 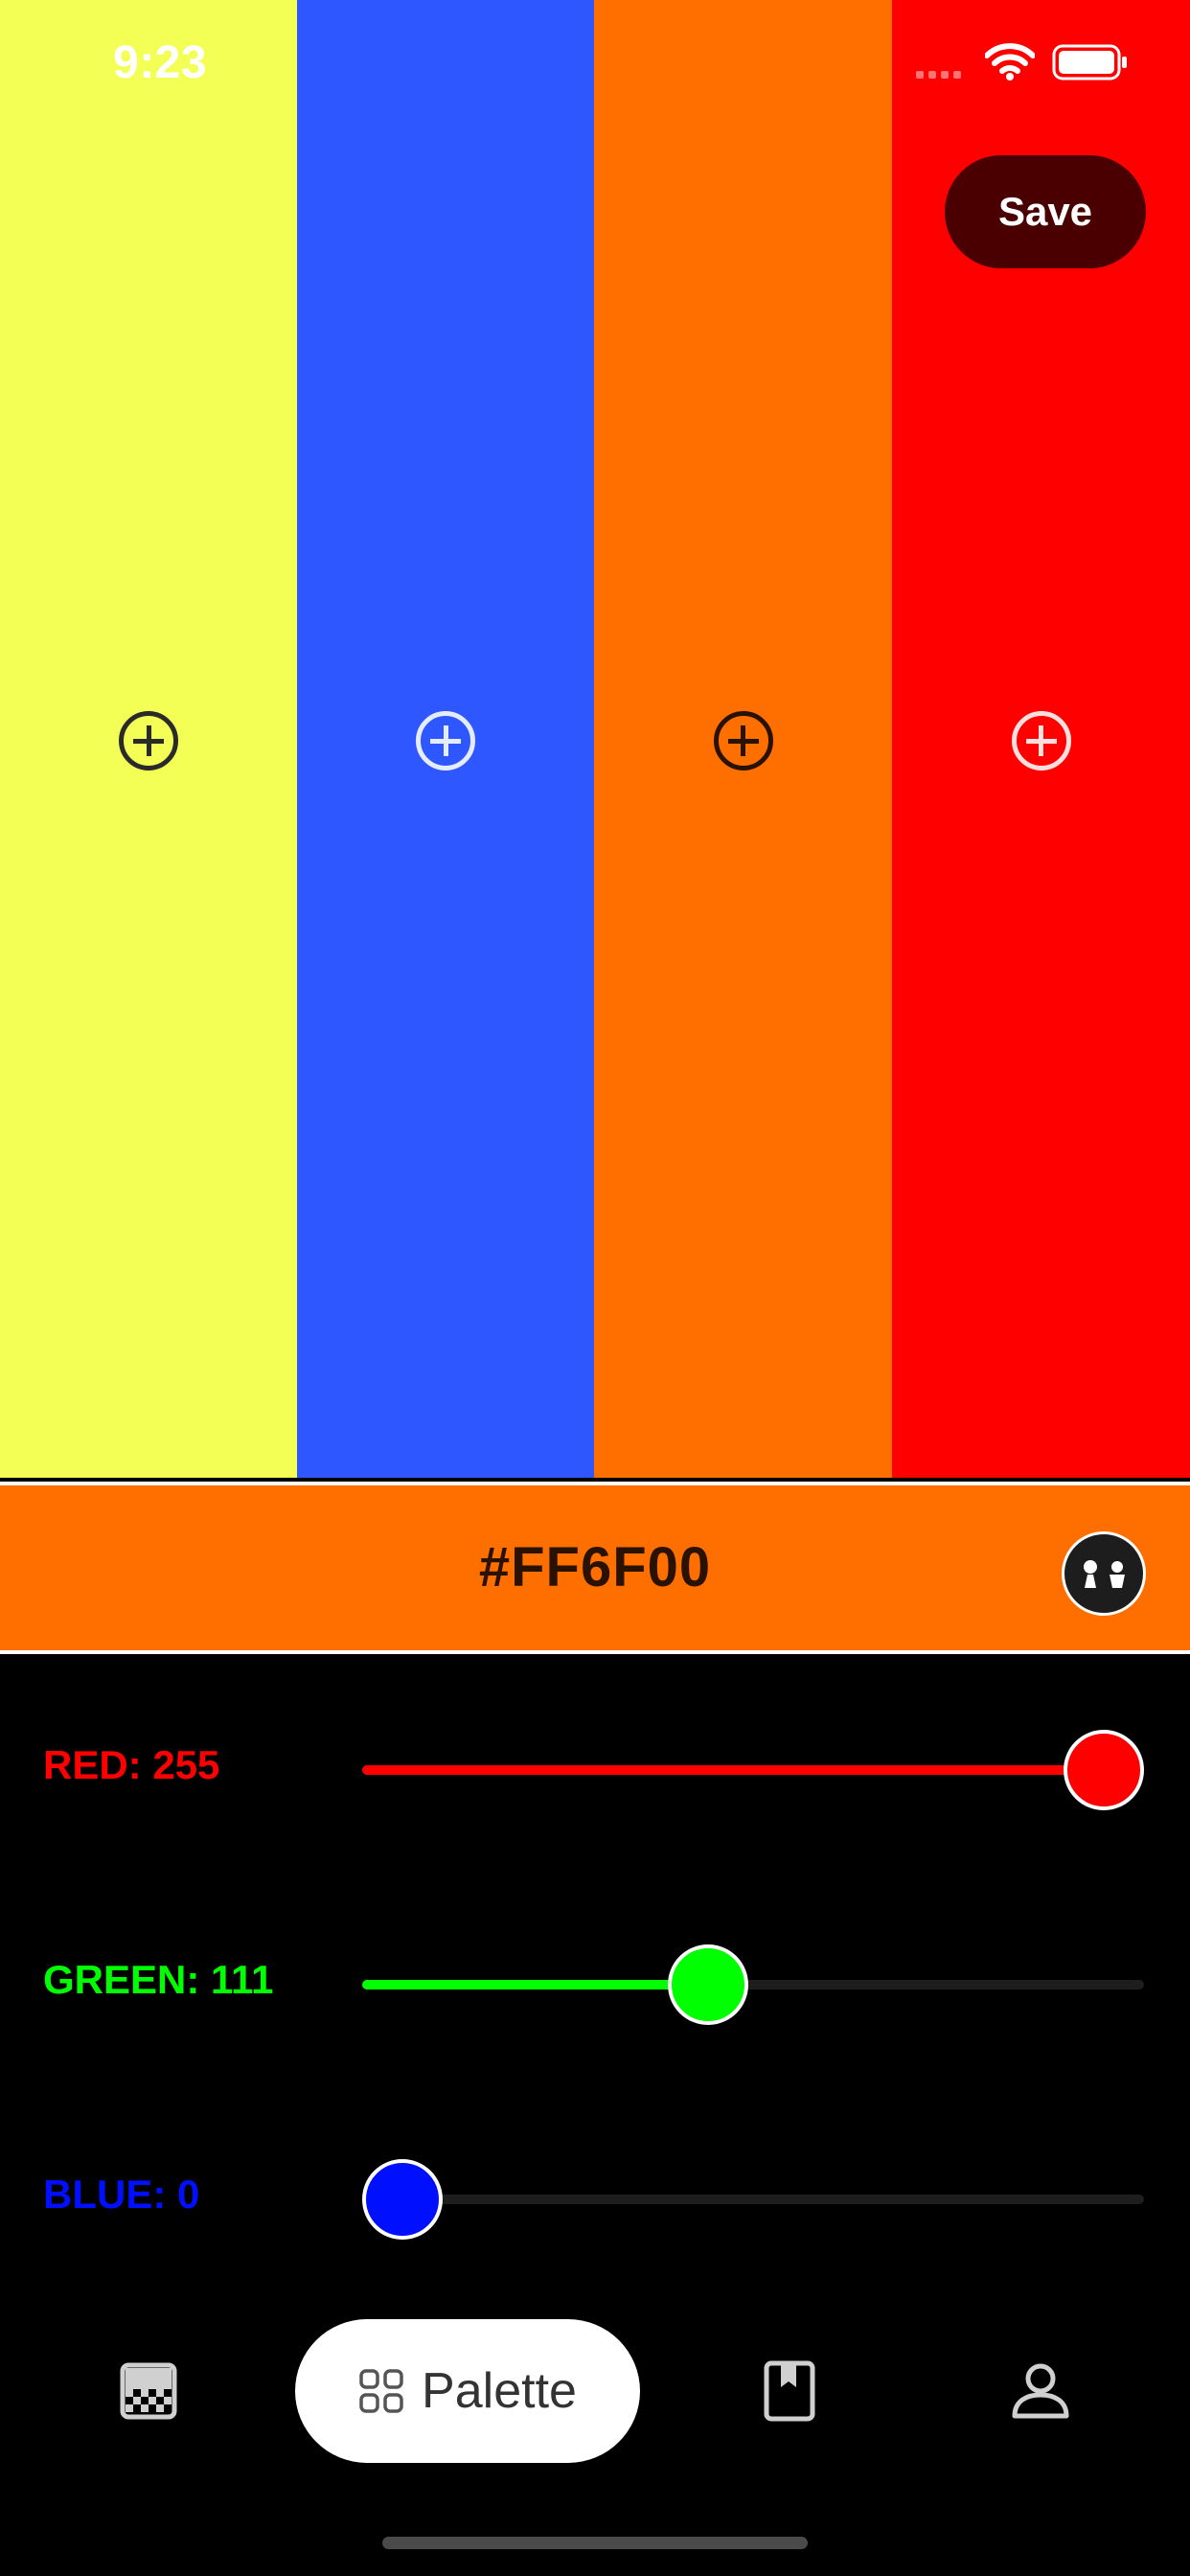 I want to click on bookmark-icon, so click(x=790, y=2391).